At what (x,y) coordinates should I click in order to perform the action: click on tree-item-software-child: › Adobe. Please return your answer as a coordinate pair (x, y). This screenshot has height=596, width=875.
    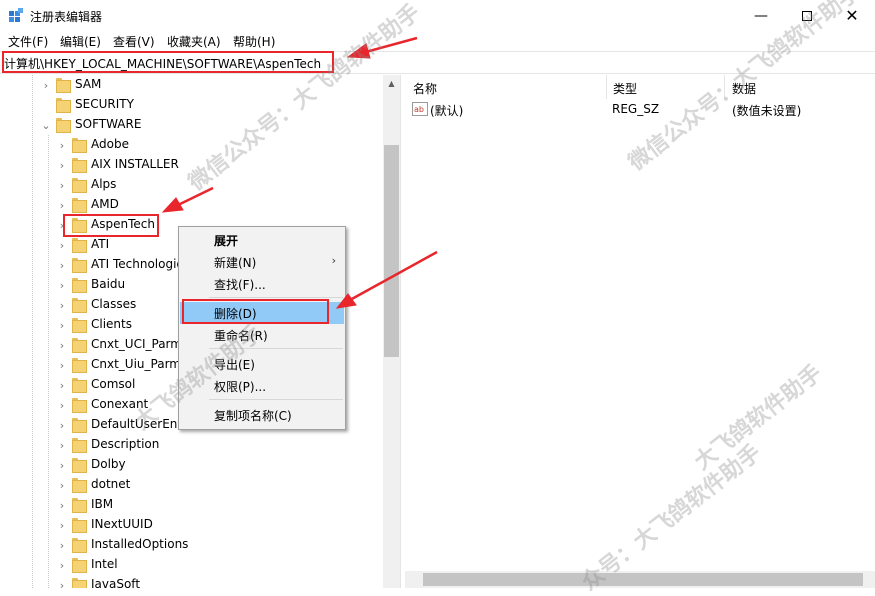
    Looking at the image, I should click on (190, 145).